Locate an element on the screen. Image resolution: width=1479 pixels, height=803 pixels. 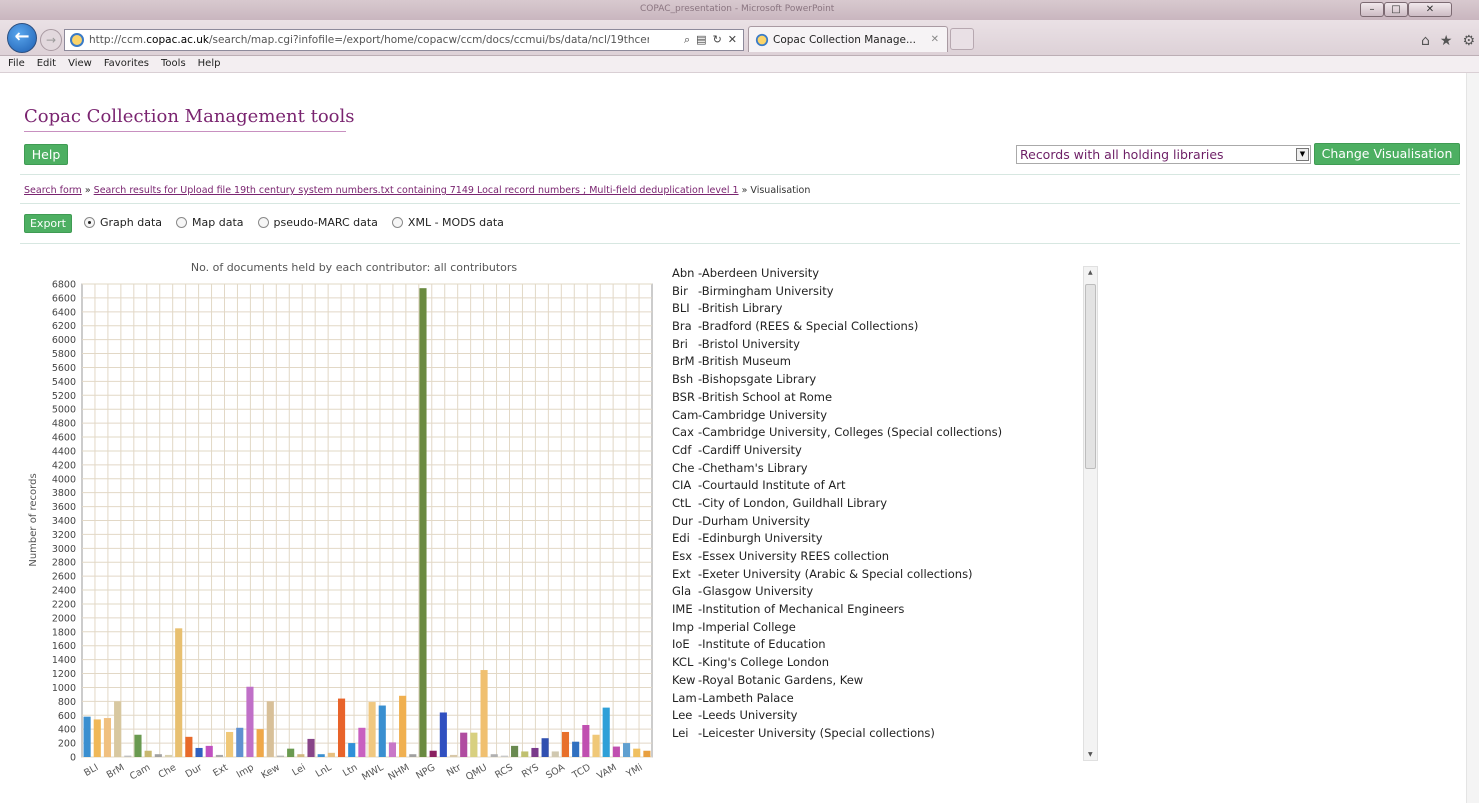
menu-file: File is located at coordinates (16, 64).